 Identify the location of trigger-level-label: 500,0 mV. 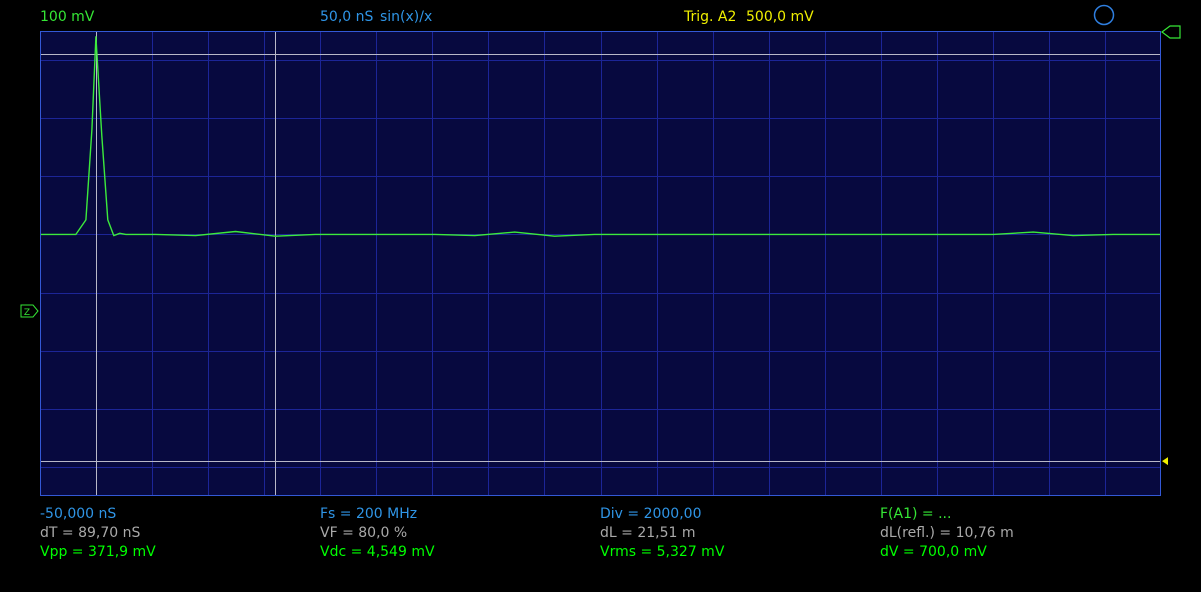
(780, 17).